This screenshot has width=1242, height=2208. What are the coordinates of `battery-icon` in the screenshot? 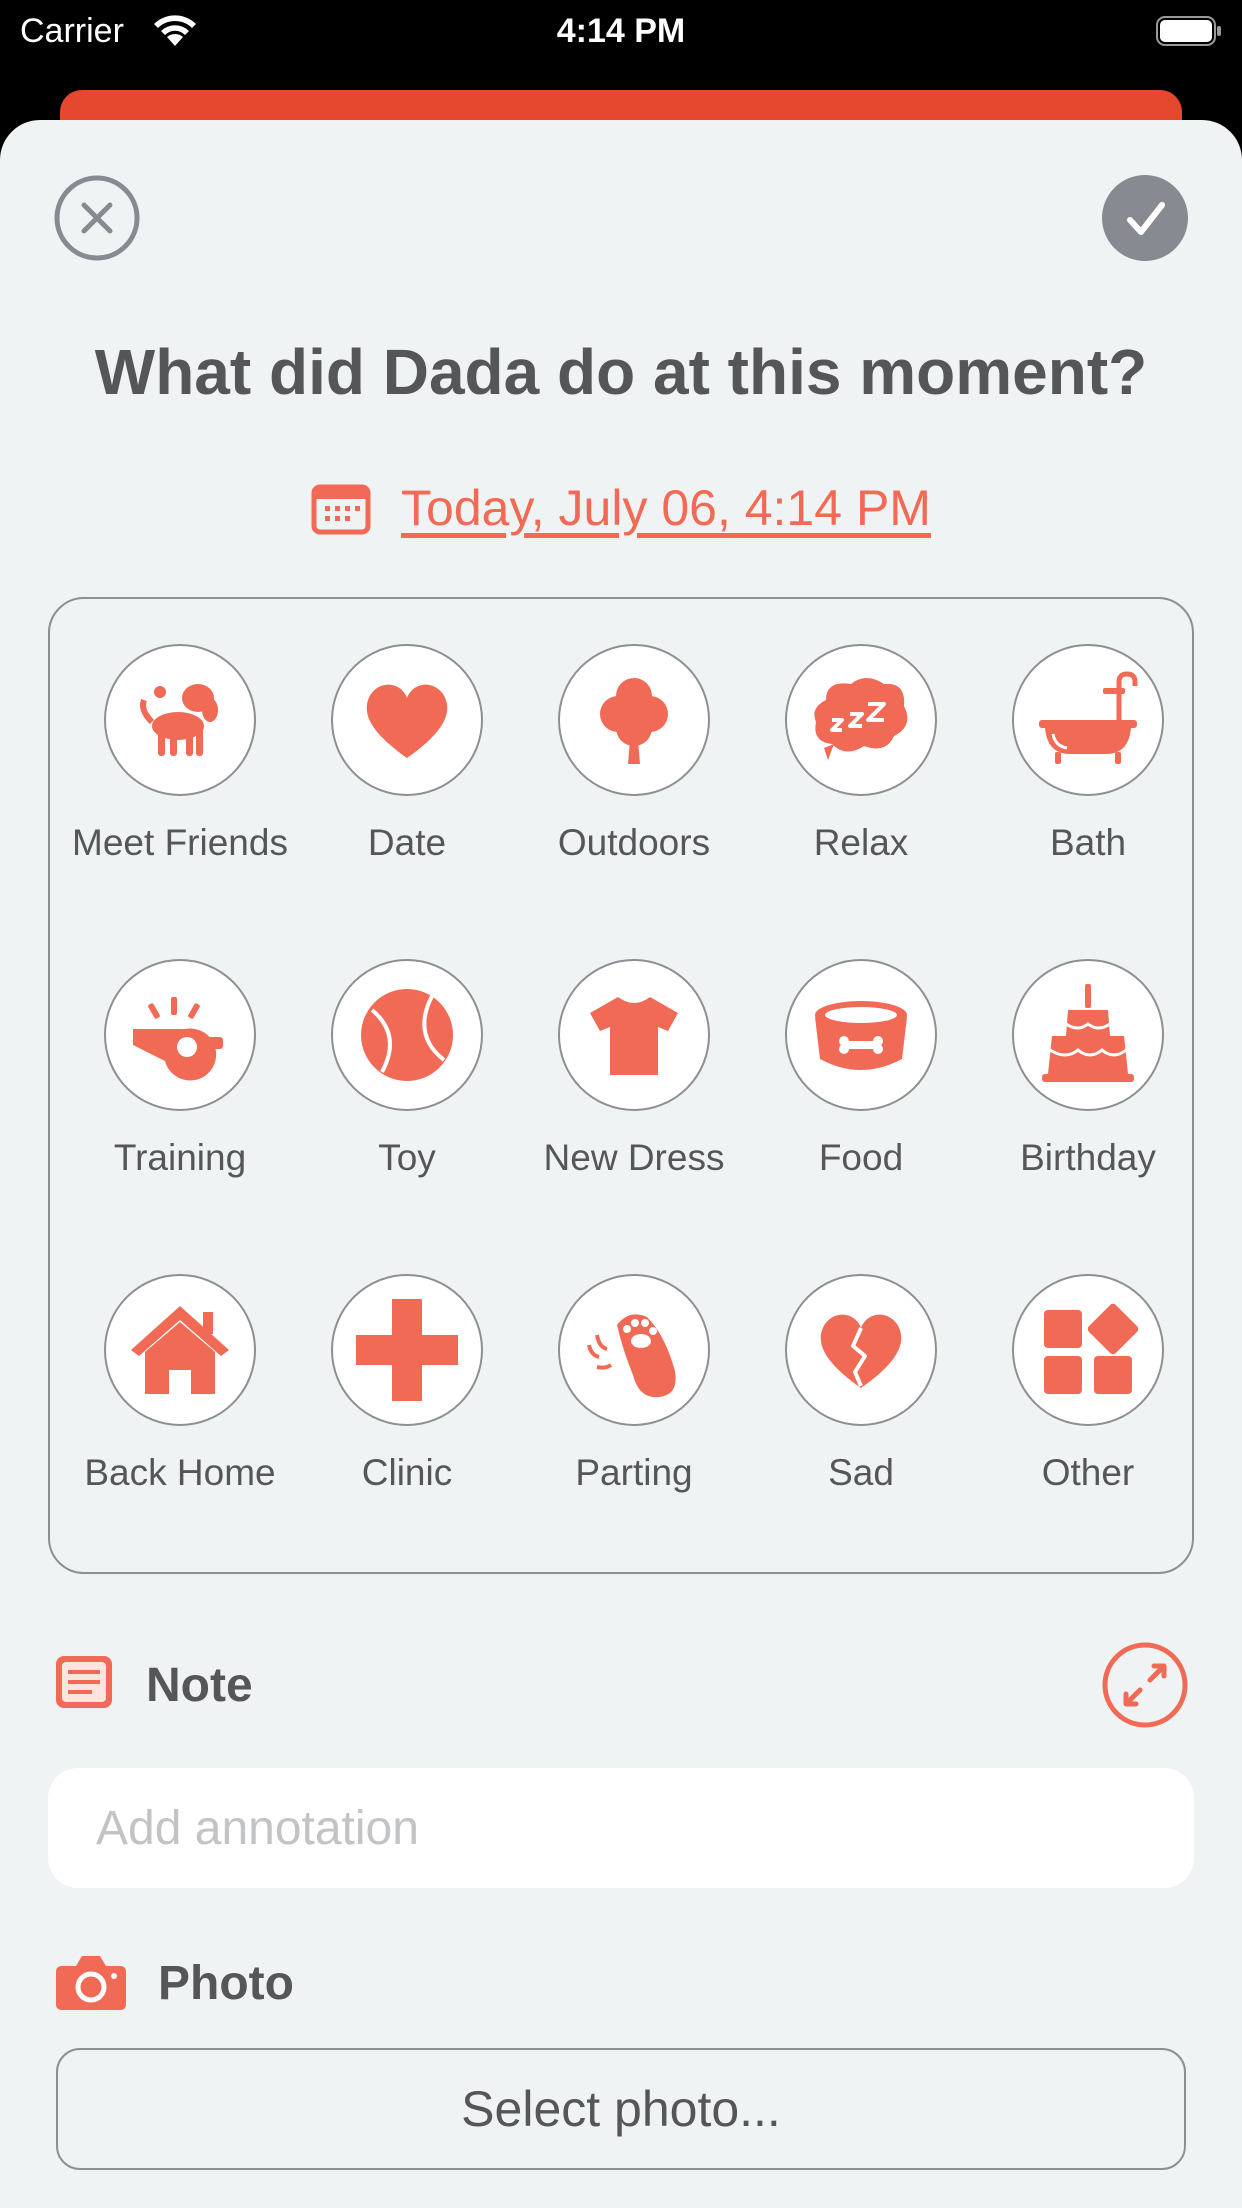 It's located at (1188, 31).